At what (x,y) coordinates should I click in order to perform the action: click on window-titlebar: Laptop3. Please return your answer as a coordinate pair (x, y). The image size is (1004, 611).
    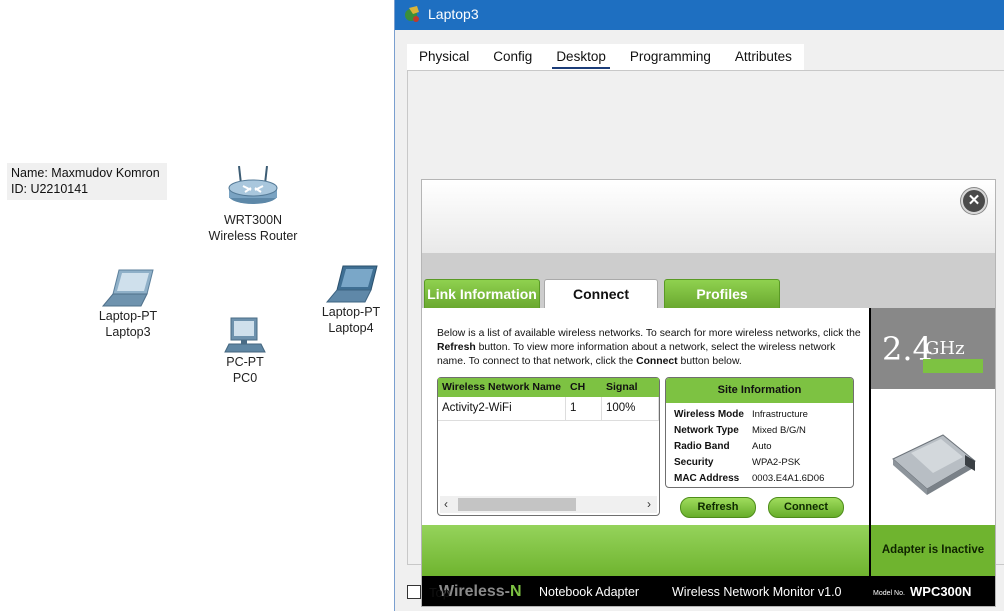
    Looking at the image, I should click on (699, 15).